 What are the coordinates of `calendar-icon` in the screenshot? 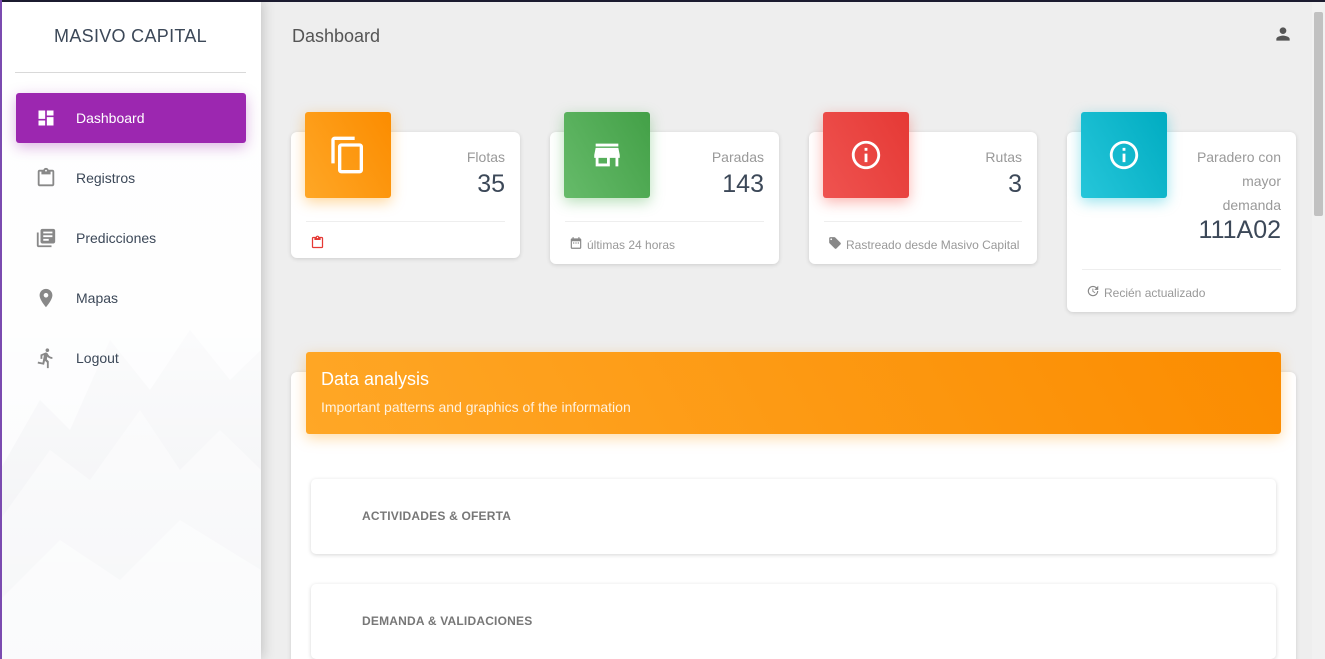 It's located at (578, 244).